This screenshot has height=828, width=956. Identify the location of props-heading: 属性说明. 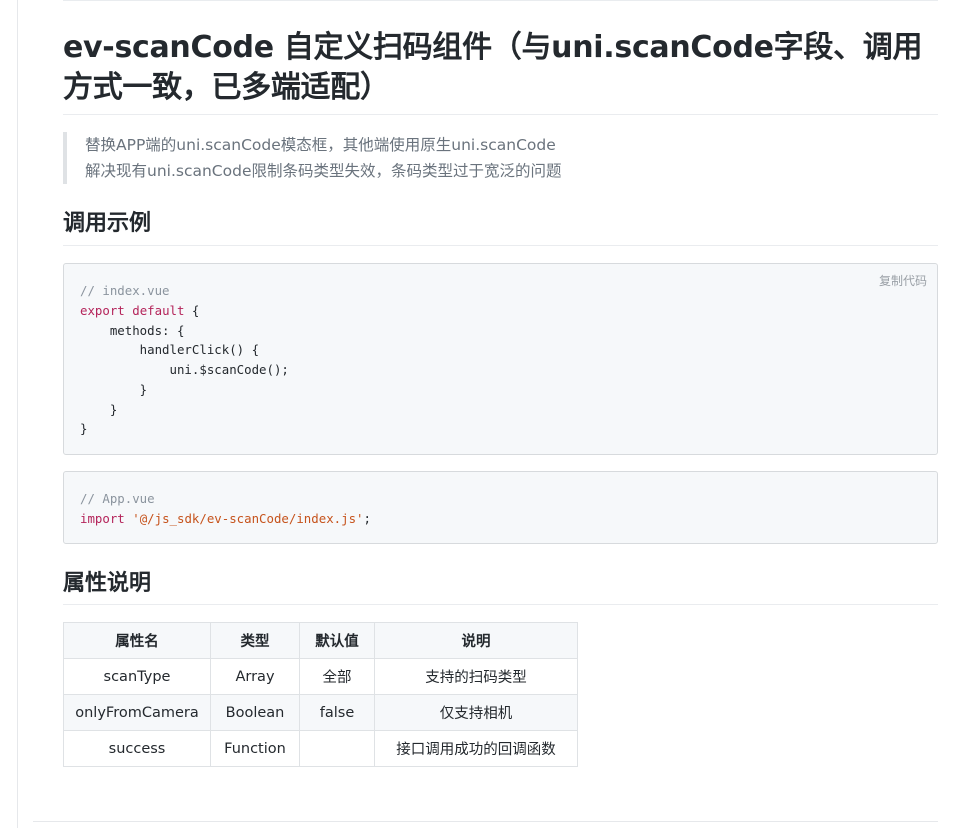
(107, 583).